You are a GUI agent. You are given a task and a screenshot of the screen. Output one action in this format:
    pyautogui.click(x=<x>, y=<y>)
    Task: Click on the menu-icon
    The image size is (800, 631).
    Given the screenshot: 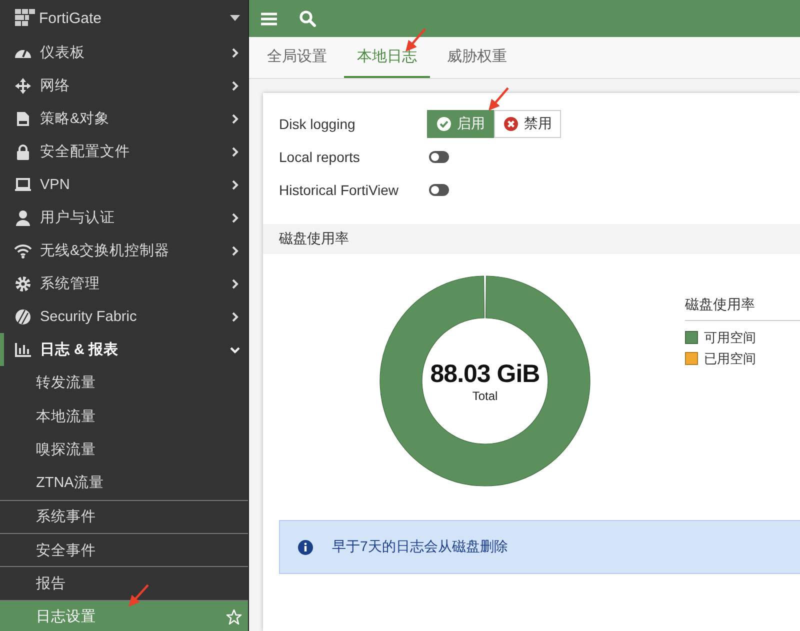 What is the action you would take?
    pyautogui.click(x=269, y=19)
    